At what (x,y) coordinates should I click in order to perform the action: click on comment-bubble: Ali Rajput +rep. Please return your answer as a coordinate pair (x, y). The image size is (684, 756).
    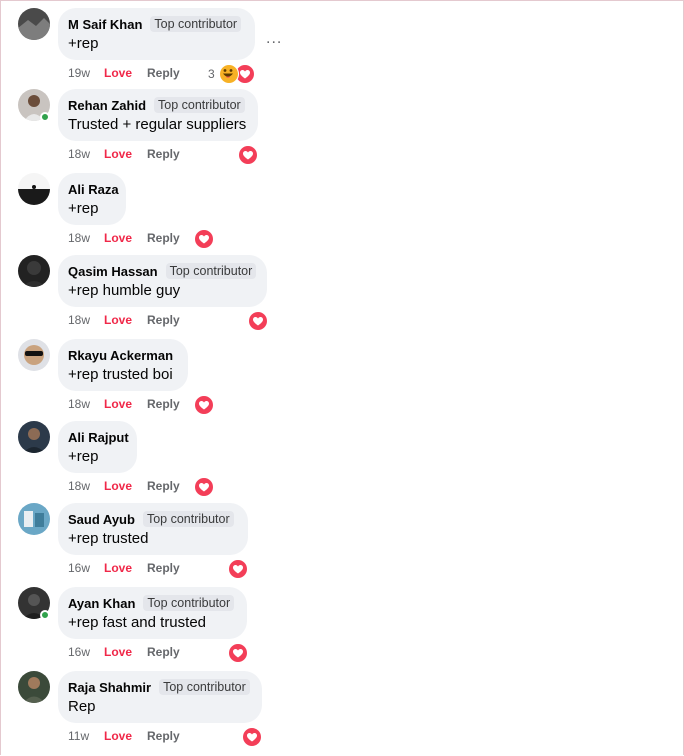
    Looking at the image, I should click on (97, 447).